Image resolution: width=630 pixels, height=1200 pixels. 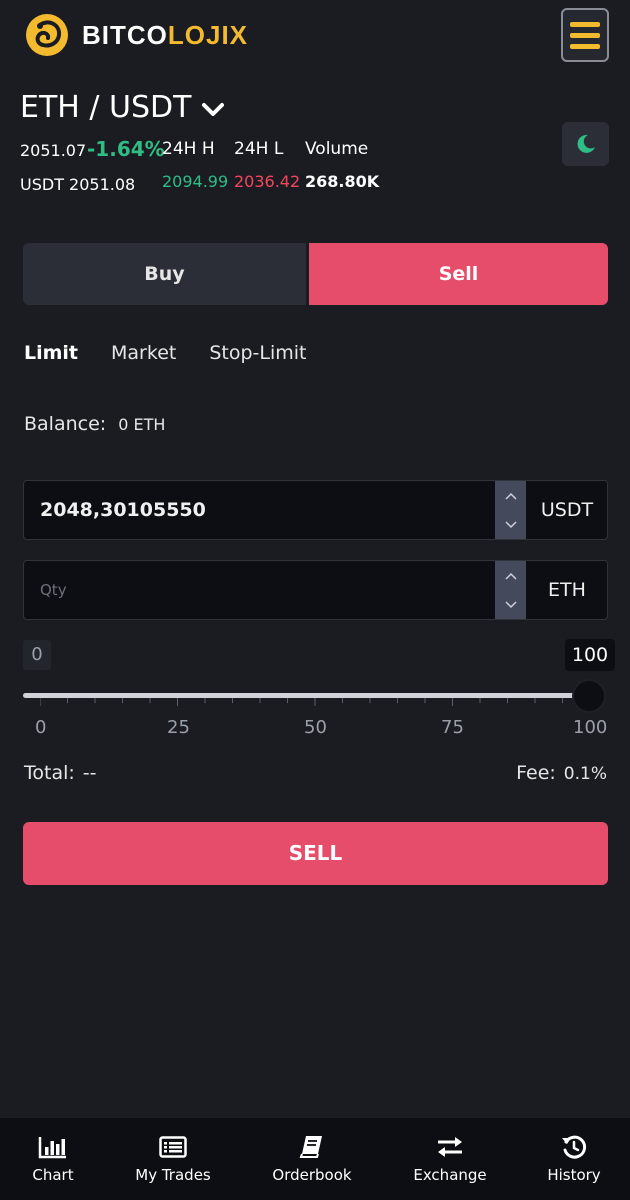 I want to click on qty-field: Qty ETH, so click(x=315, y=590).